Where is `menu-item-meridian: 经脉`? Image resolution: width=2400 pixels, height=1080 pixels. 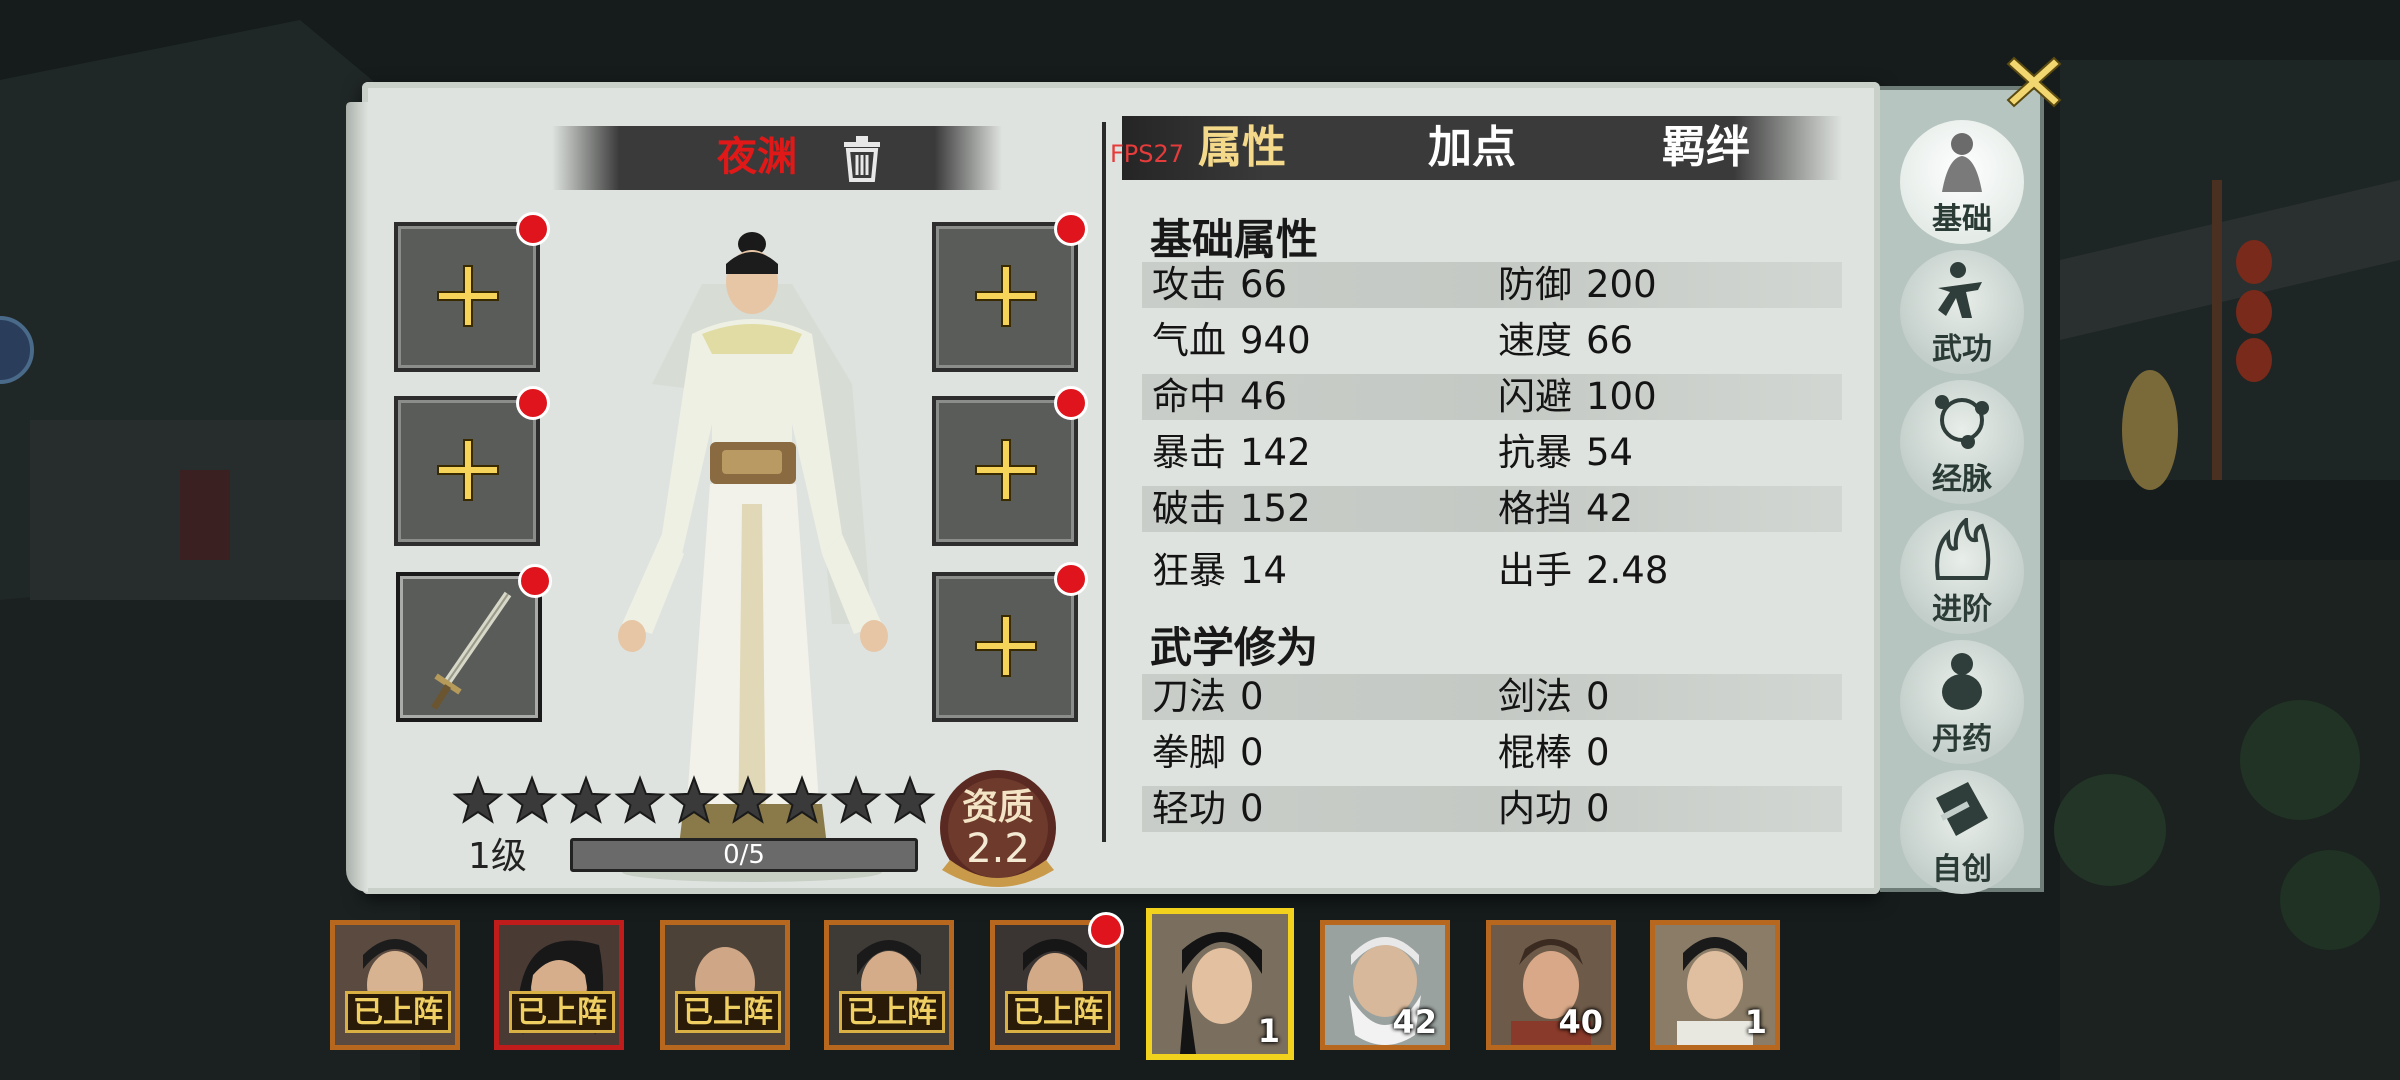
menu-item-meridian: 经脉 is located at coordinates (1962, 442).